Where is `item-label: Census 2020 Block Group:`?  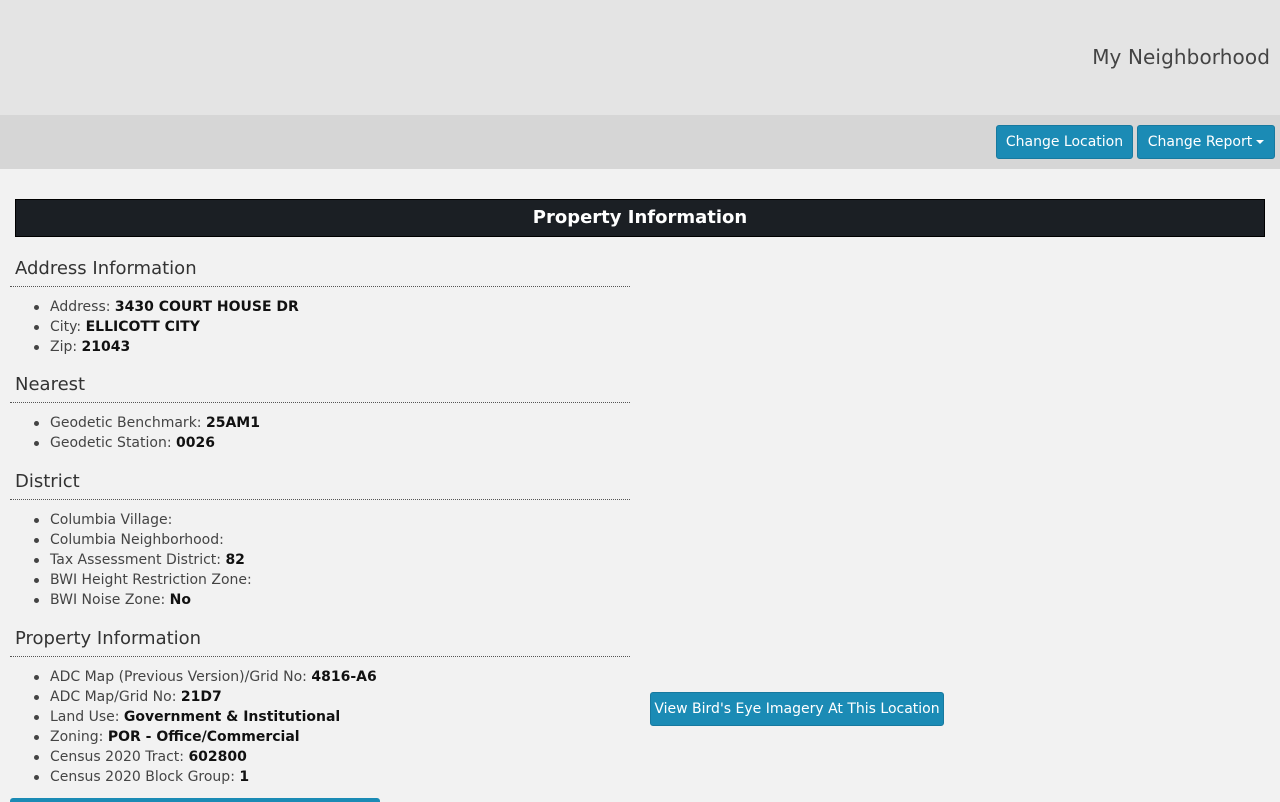
item-label: Census 2020 Block Group: is located at coordinates (145, 777).